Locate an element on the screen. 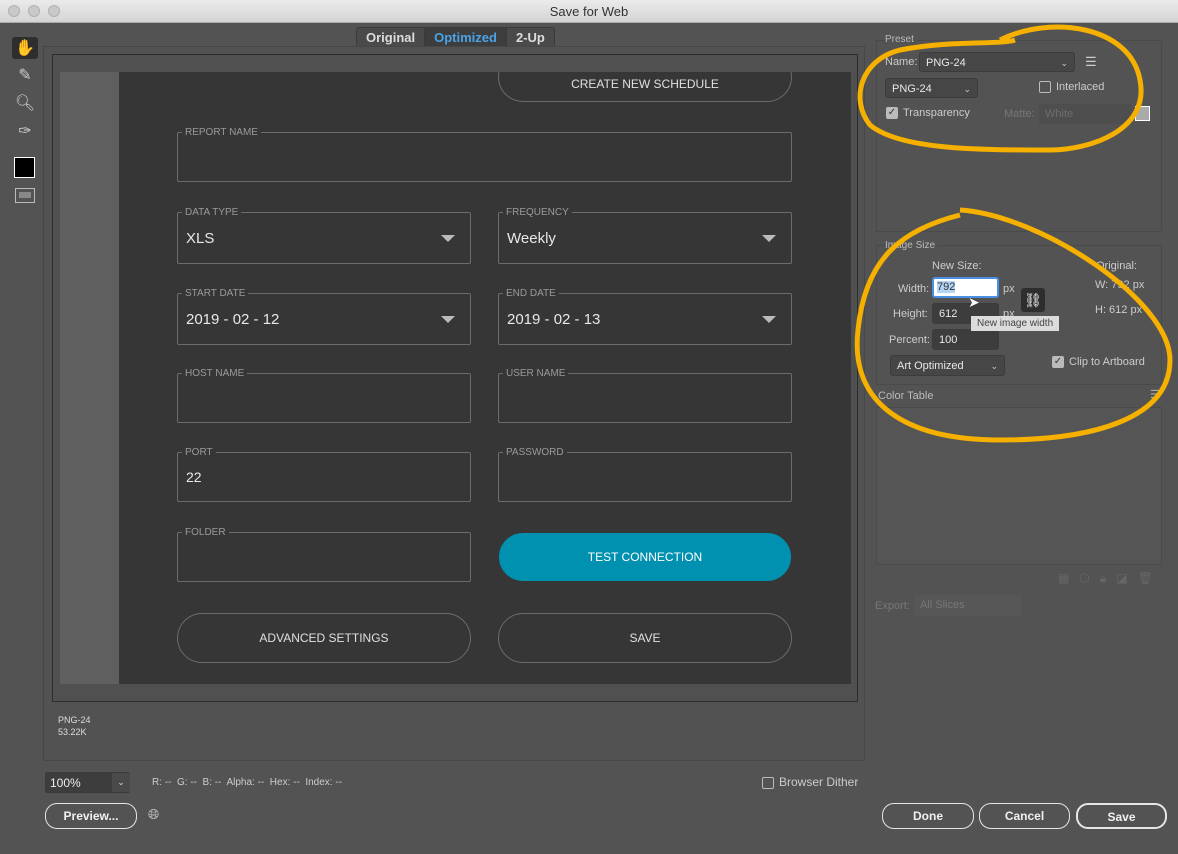 The image size is (1178, 854). percent-label: Percent: is located at coordinates (909, 340).